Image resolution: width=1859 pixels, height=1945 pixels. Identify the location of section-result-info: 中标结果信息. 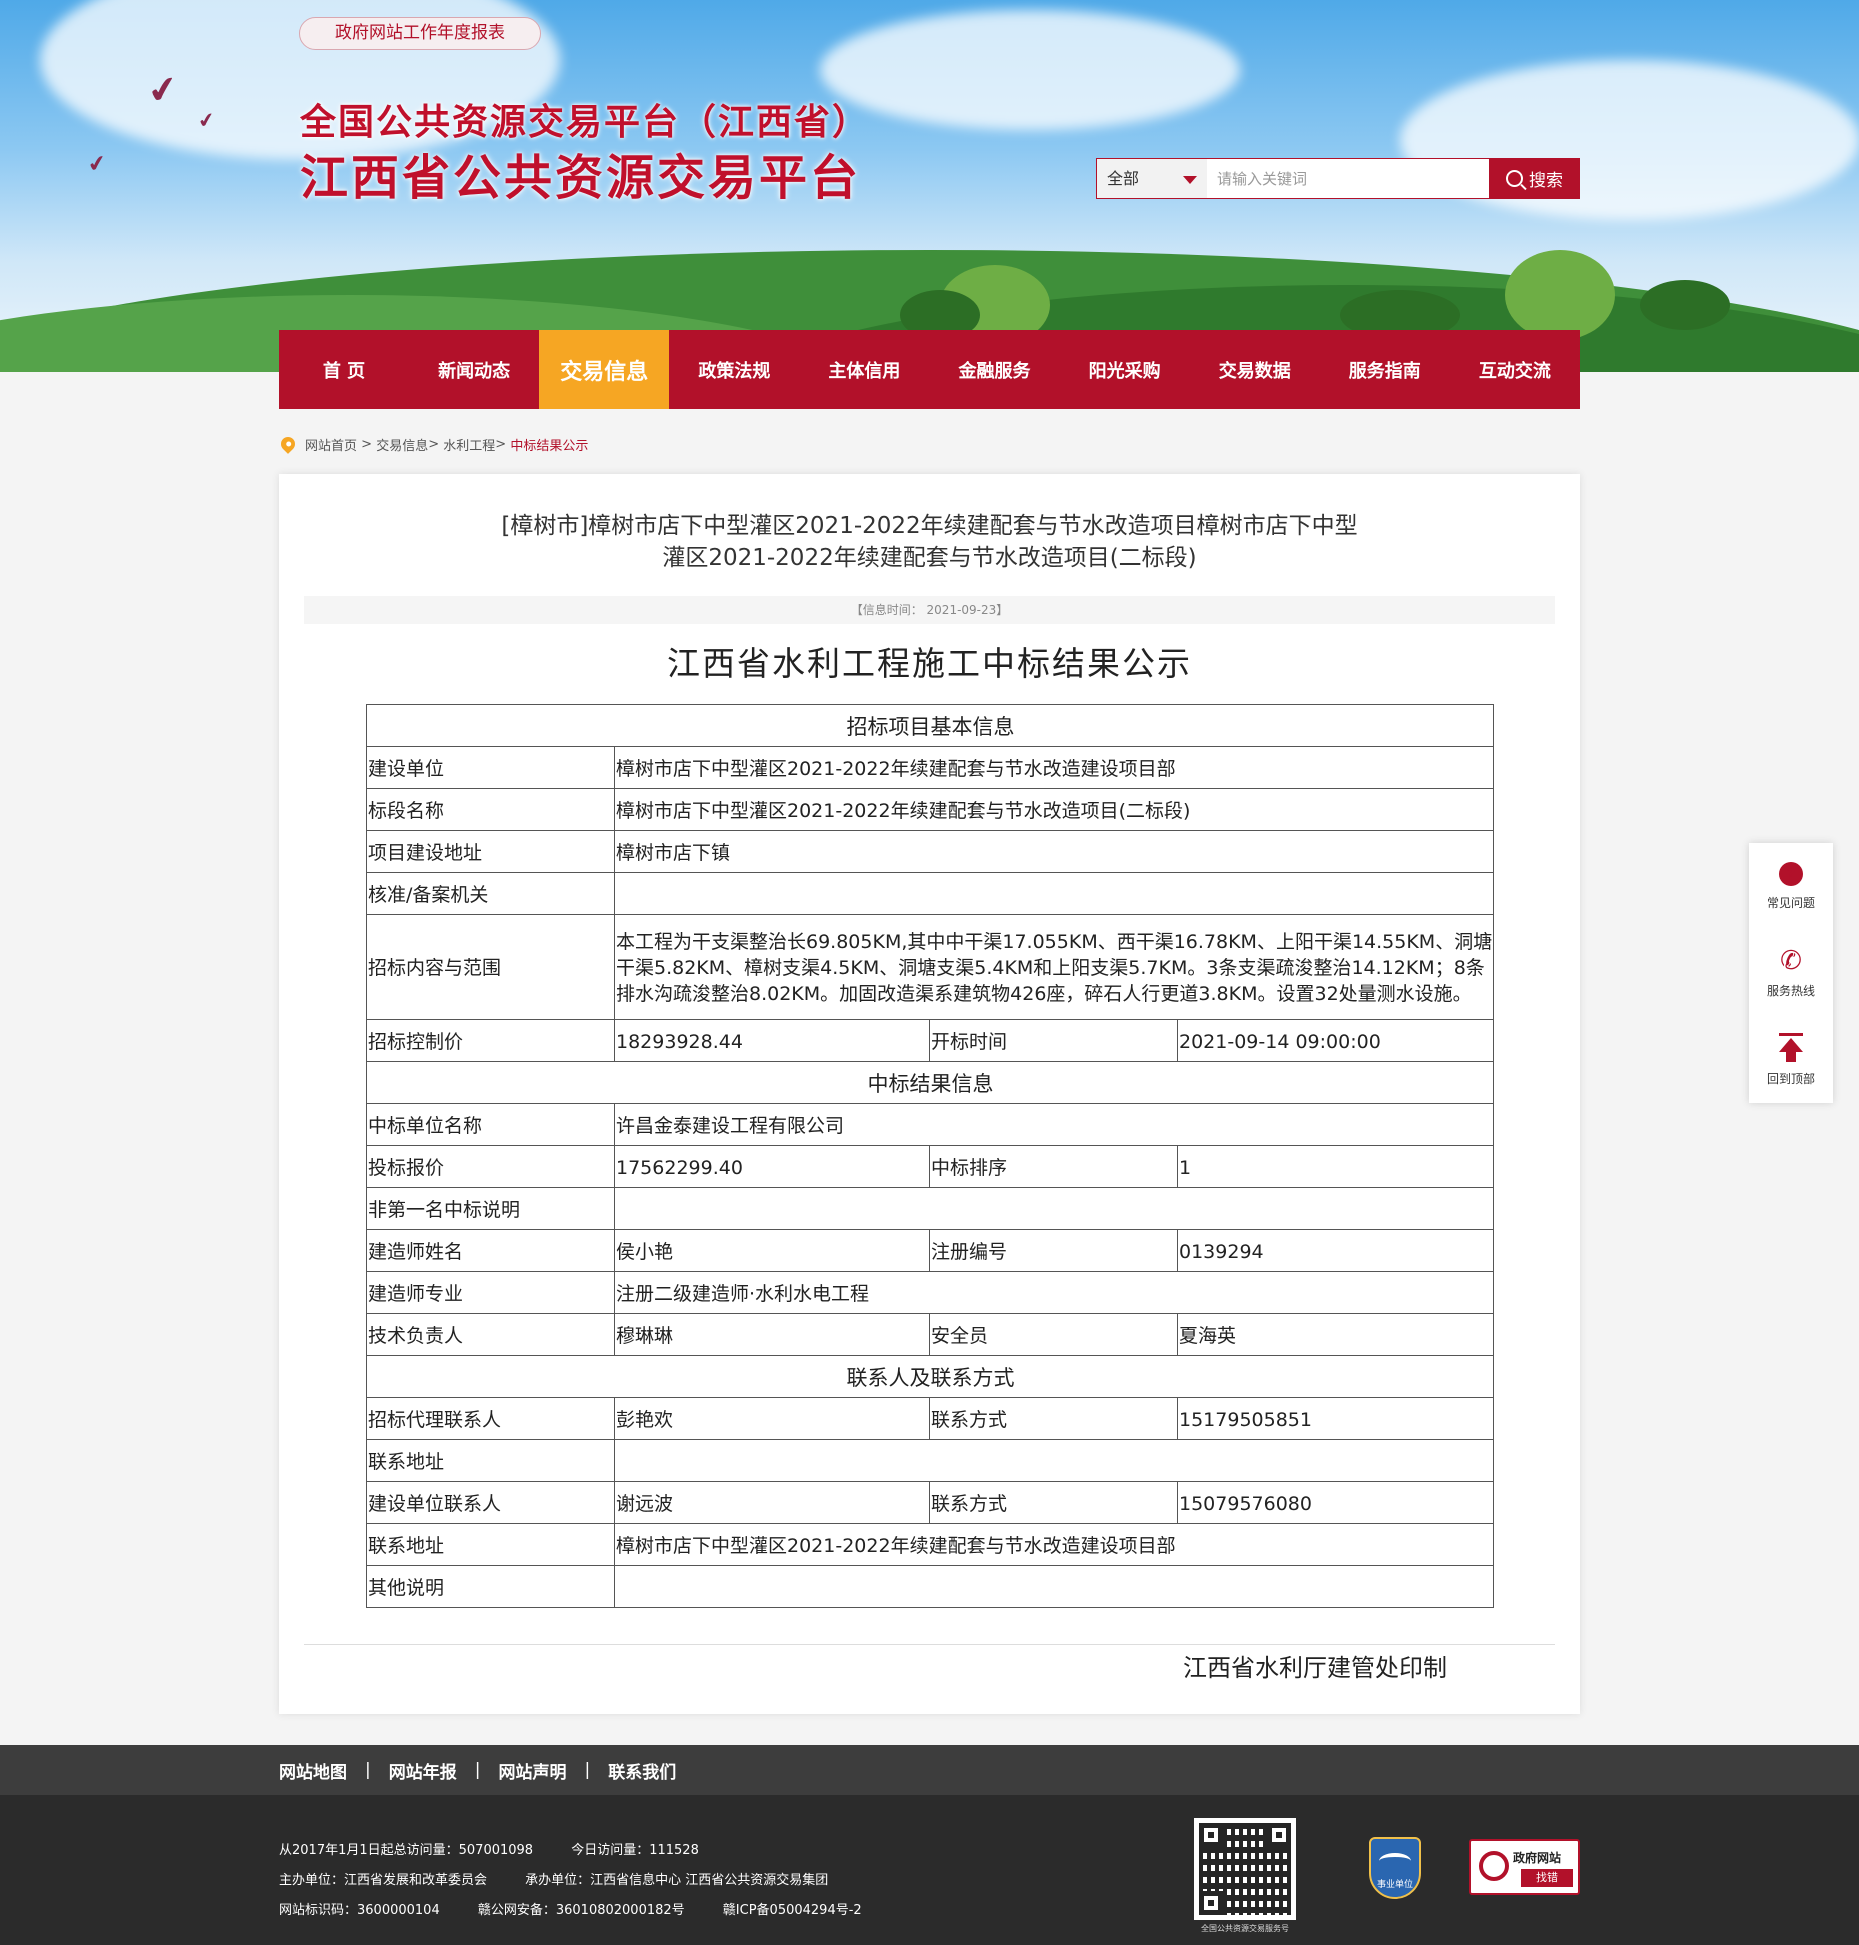
(930, 1082).